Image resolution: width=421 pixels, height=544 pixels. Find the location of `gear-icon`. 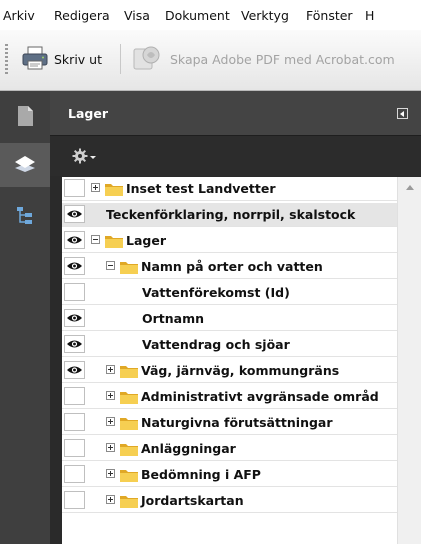

gear-icon is located at coordinates (80, 157).